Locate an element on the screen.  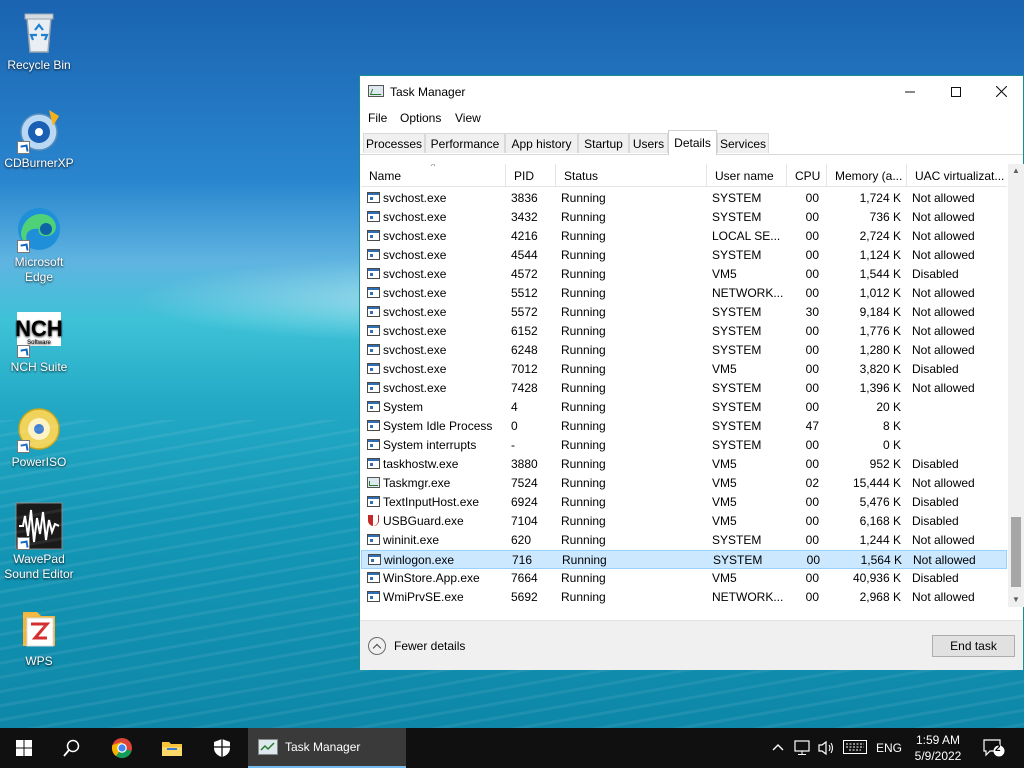
taskbar-file-explorer is located at coordinates (172, 748).